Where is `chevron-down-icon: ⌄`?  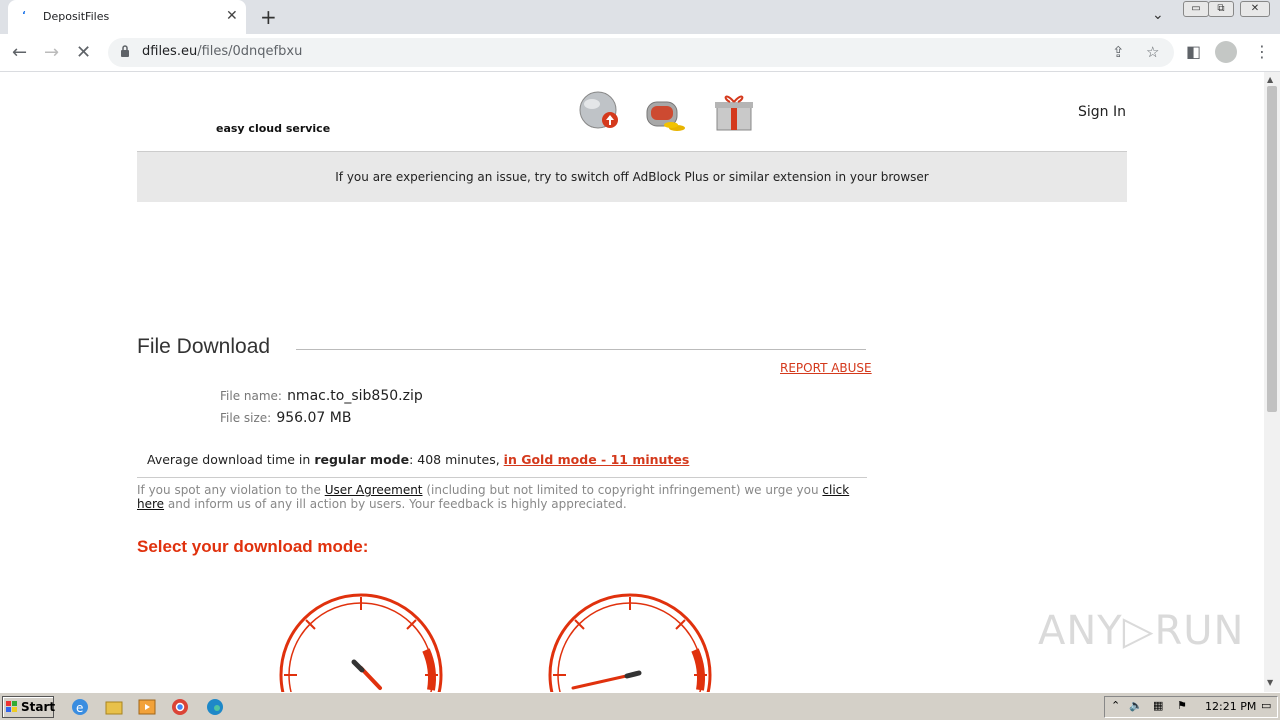 chevron-down-icon: ⌄ is located at coordinates (1158, 15).